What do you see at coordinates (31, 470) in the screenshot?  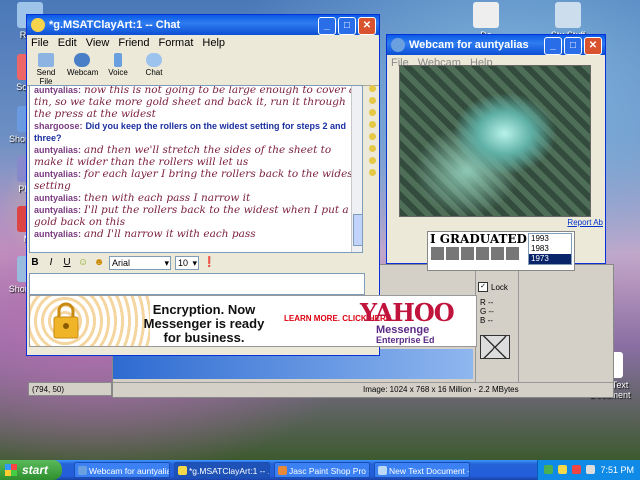 I see `start-button: start` at bounding box center [31, 470].